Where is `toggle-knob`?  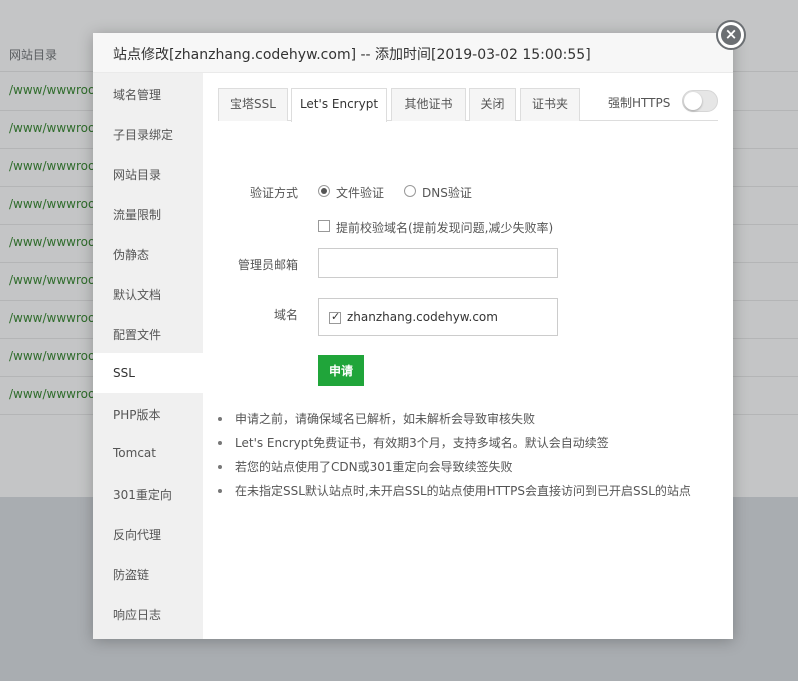
toggle-knob is located at coordinates (693, 101).